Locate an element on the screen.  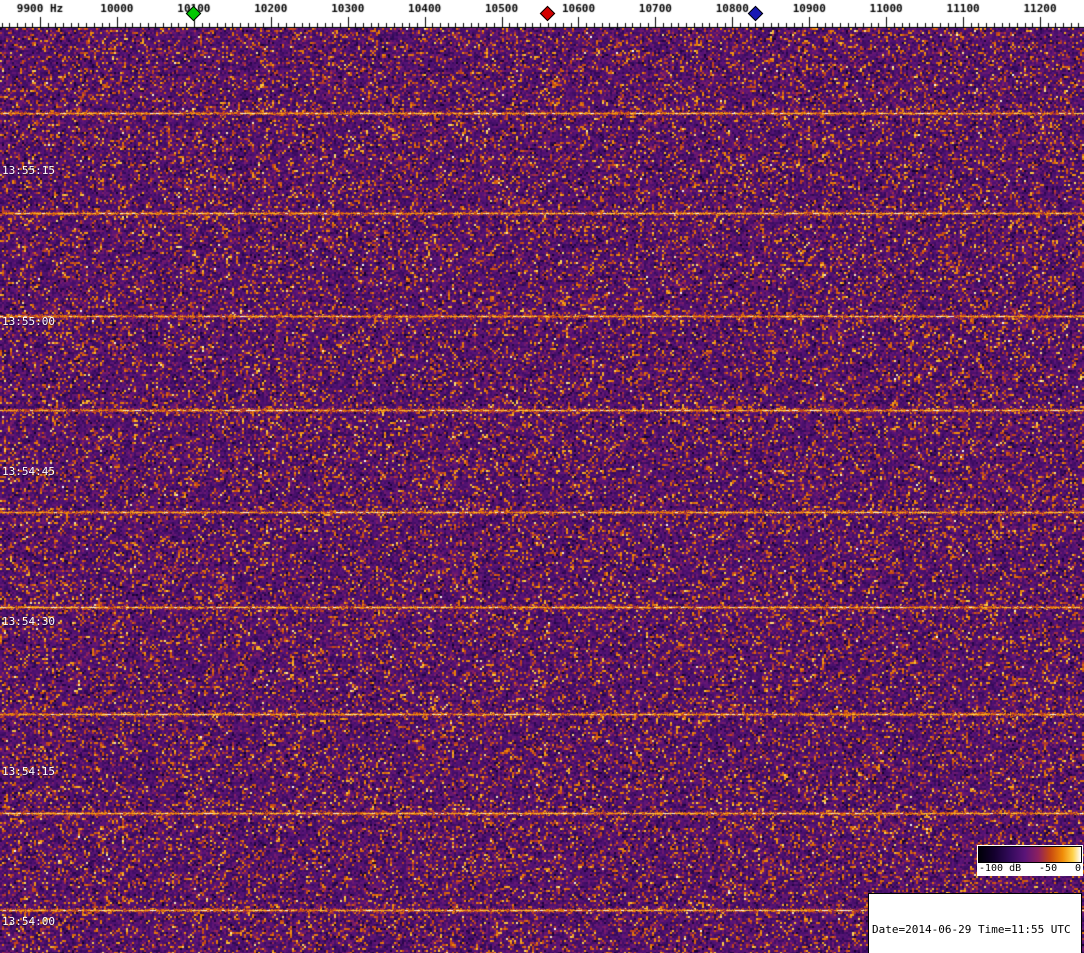
amplitude-scale-panel: -100 dB -50 0 is located at coordinates (1030, 860).